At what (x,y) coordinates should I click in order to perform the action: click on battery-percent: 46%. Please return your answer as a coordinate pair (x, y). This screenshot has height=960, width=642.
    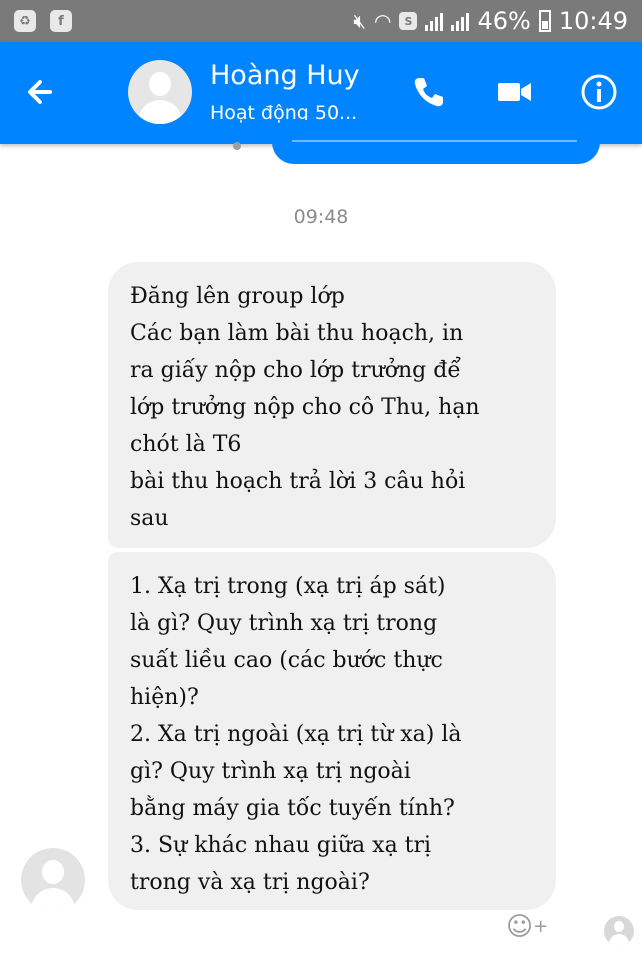
    Looking at the image, I should click on (504, 21).